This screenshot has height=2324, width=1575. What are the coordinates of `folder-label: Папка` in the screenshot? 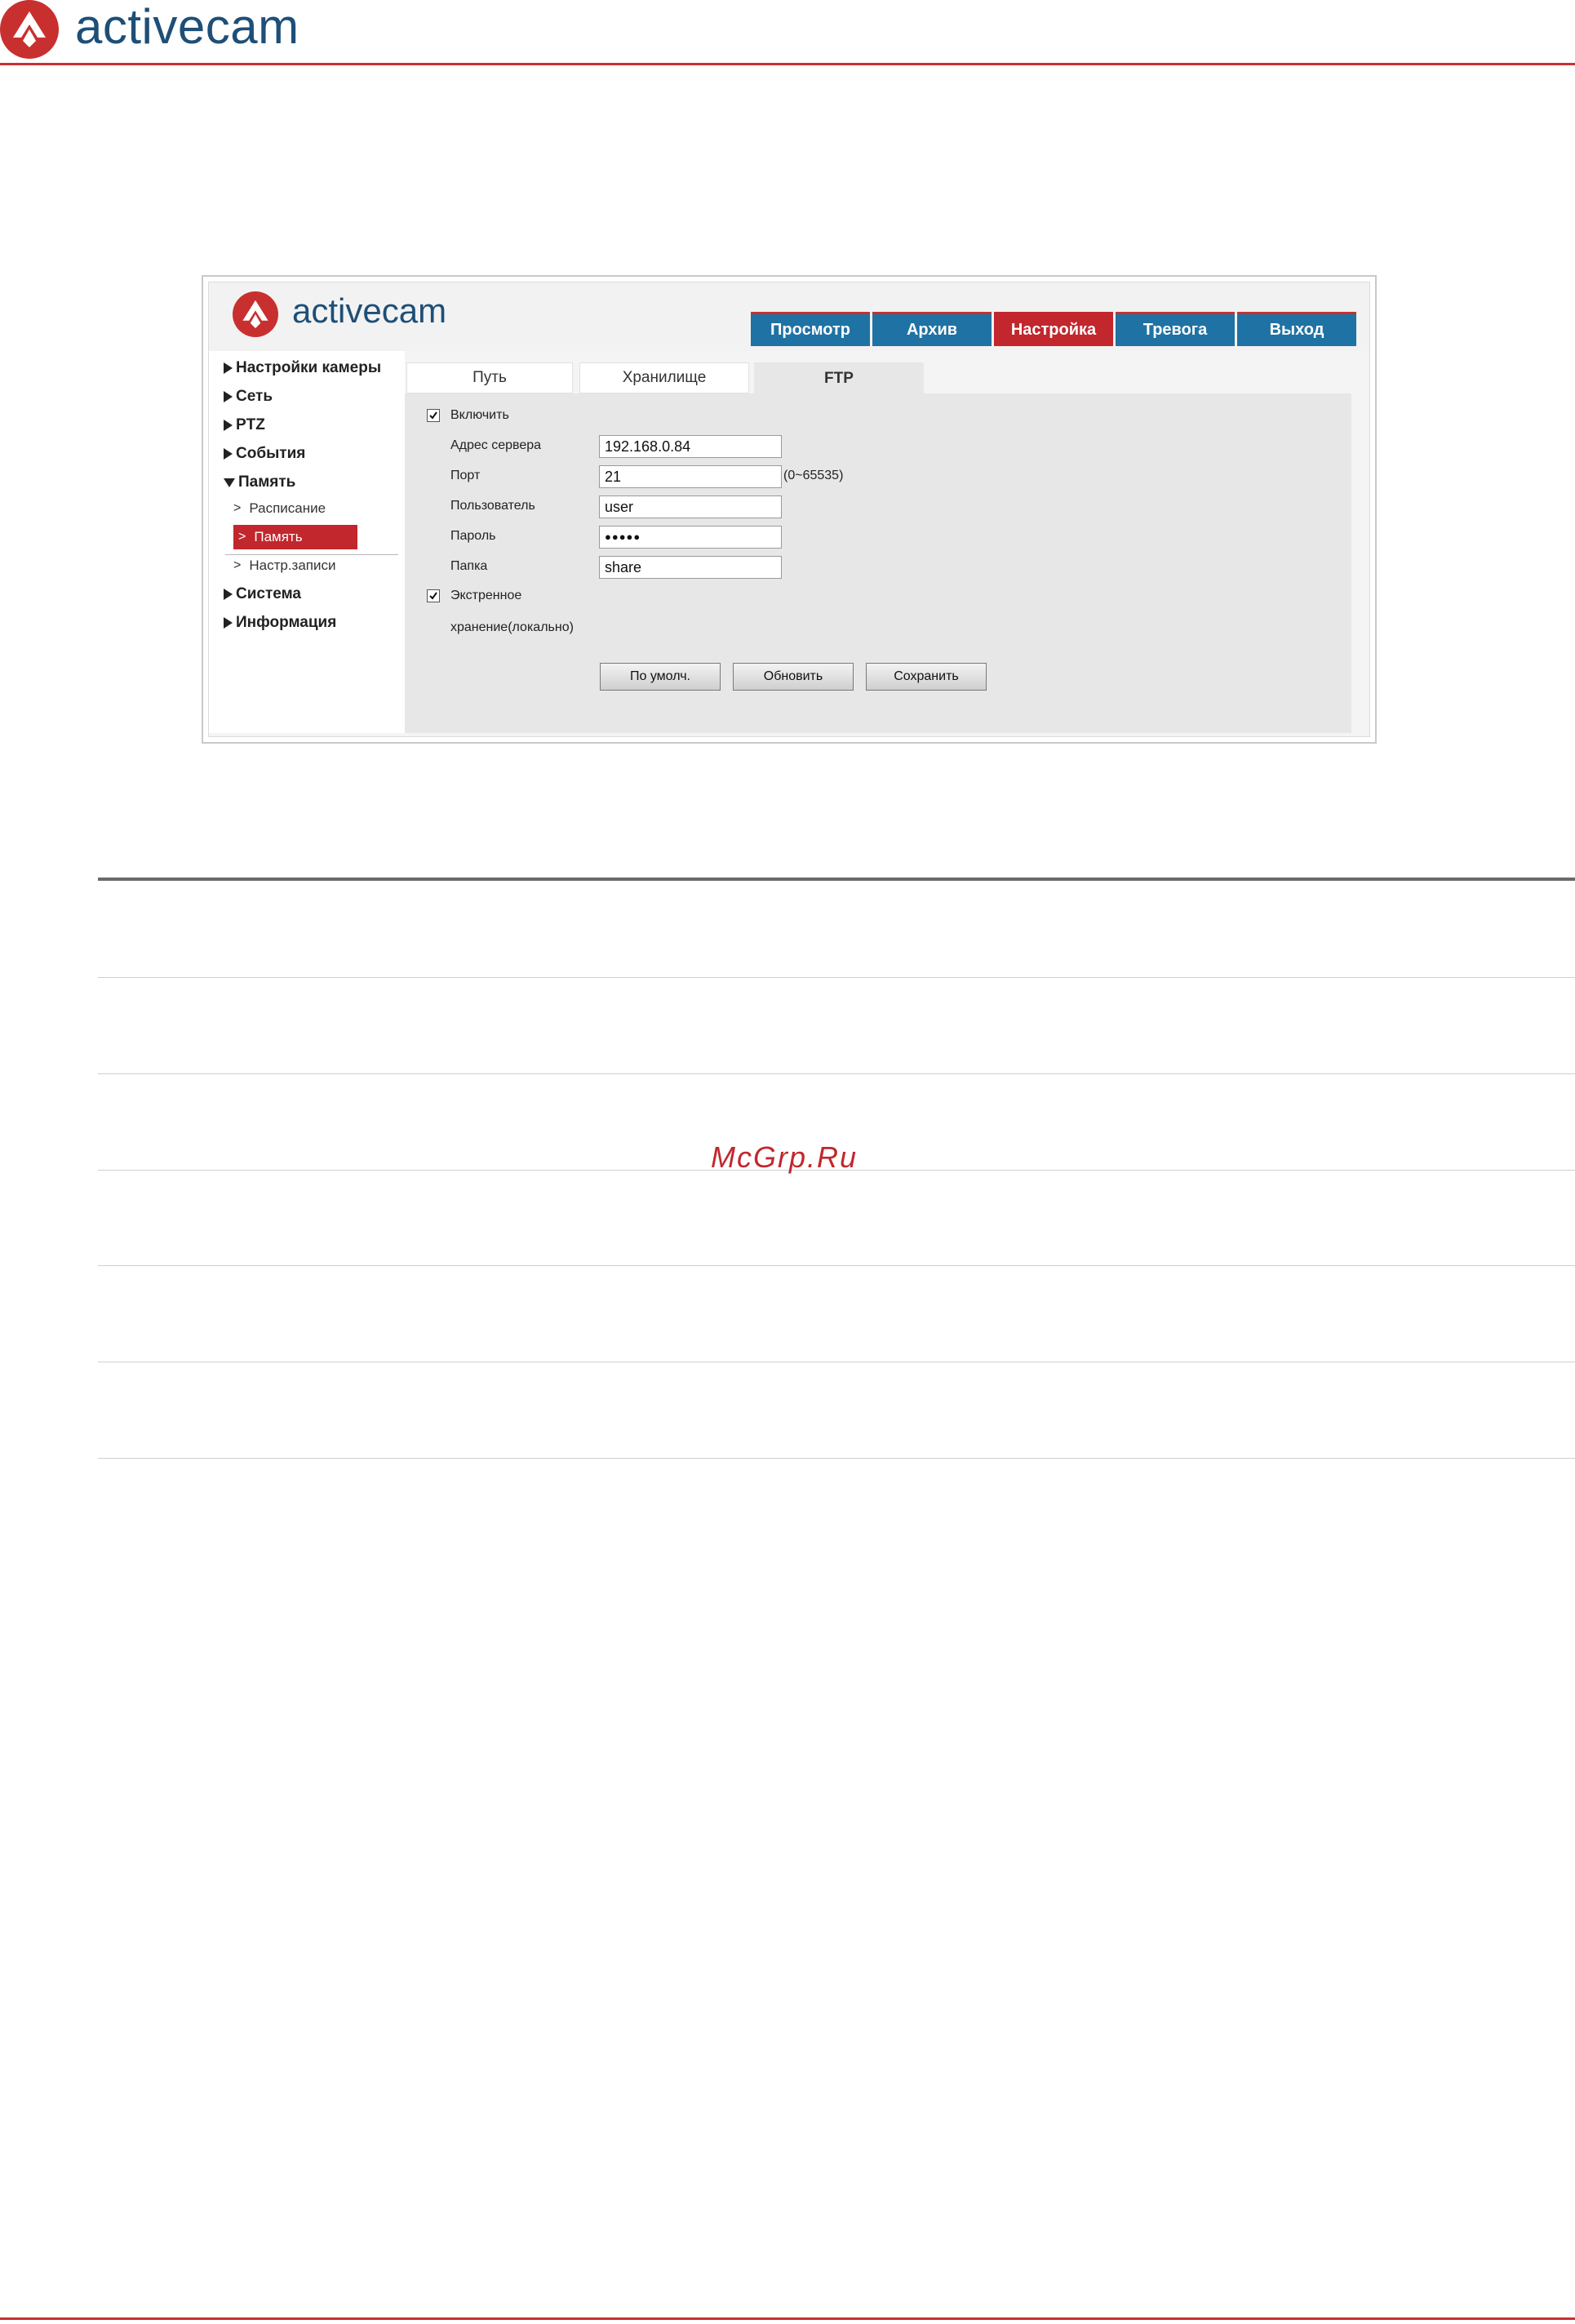 It's located at (469, 566).